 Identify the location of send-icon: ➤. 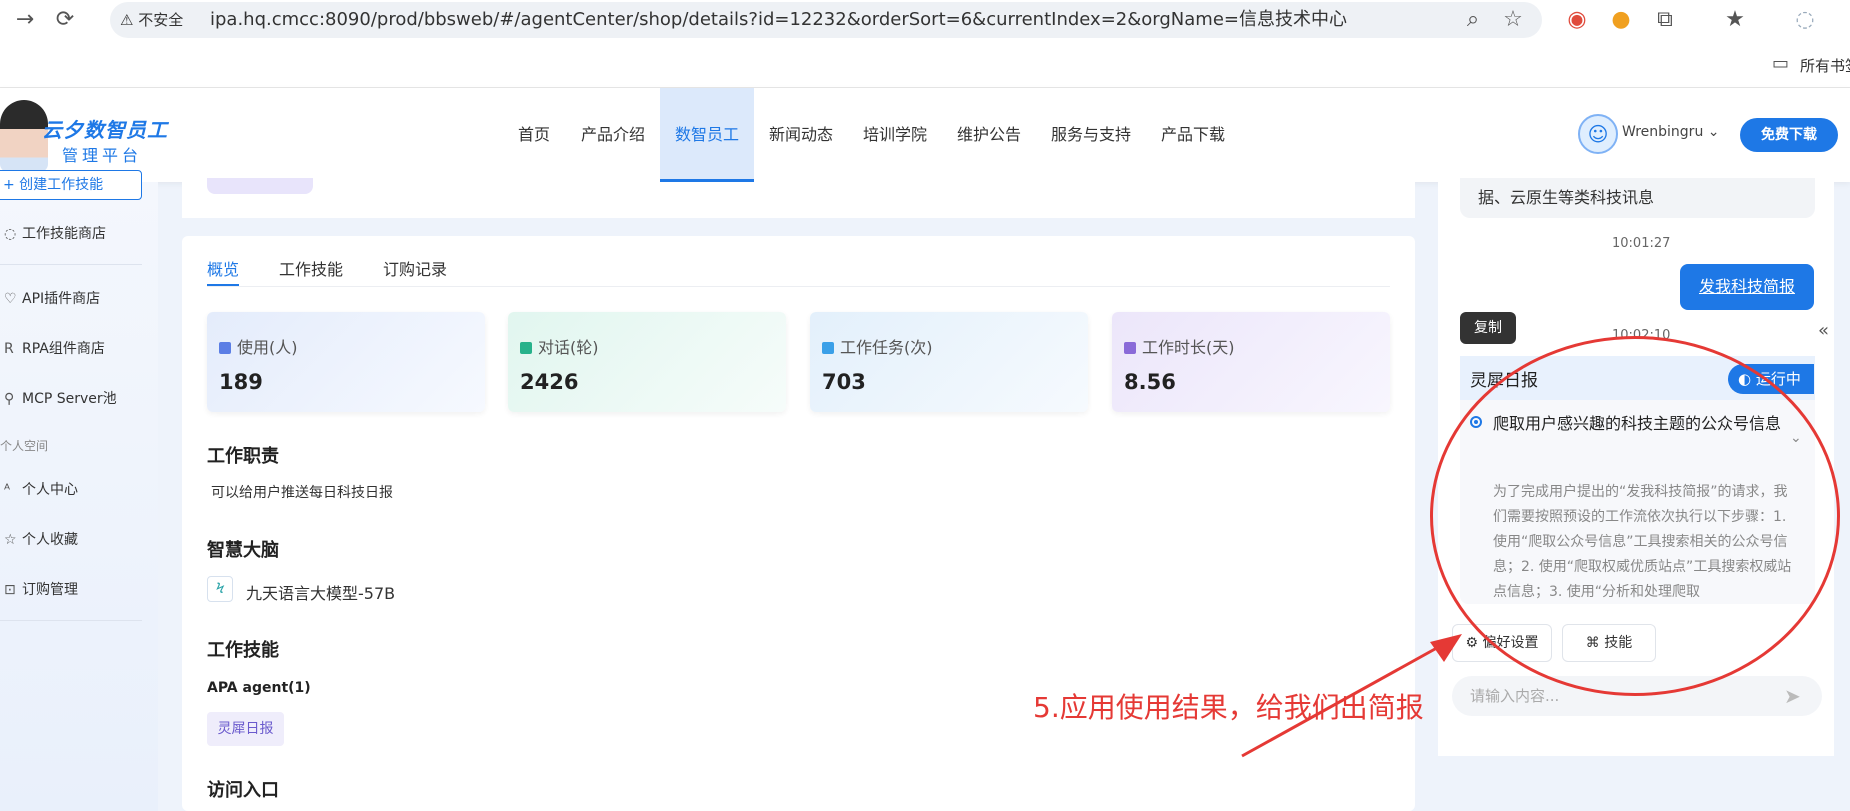
(1792, 696).